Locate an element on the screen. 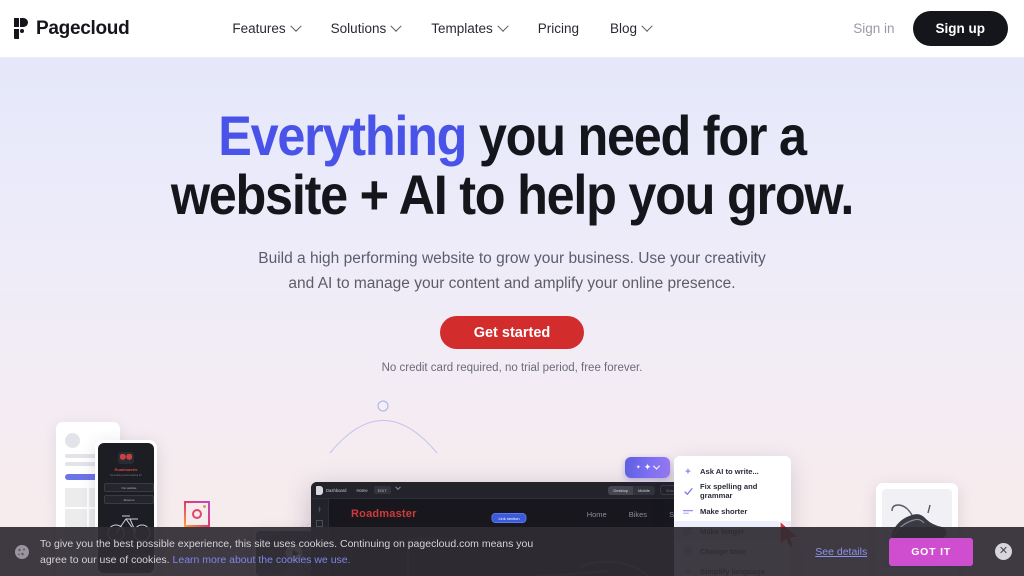 This screenshot has width=1024, height=576. ai-menu-label: Make shorter is located at coordinates (724, 511).